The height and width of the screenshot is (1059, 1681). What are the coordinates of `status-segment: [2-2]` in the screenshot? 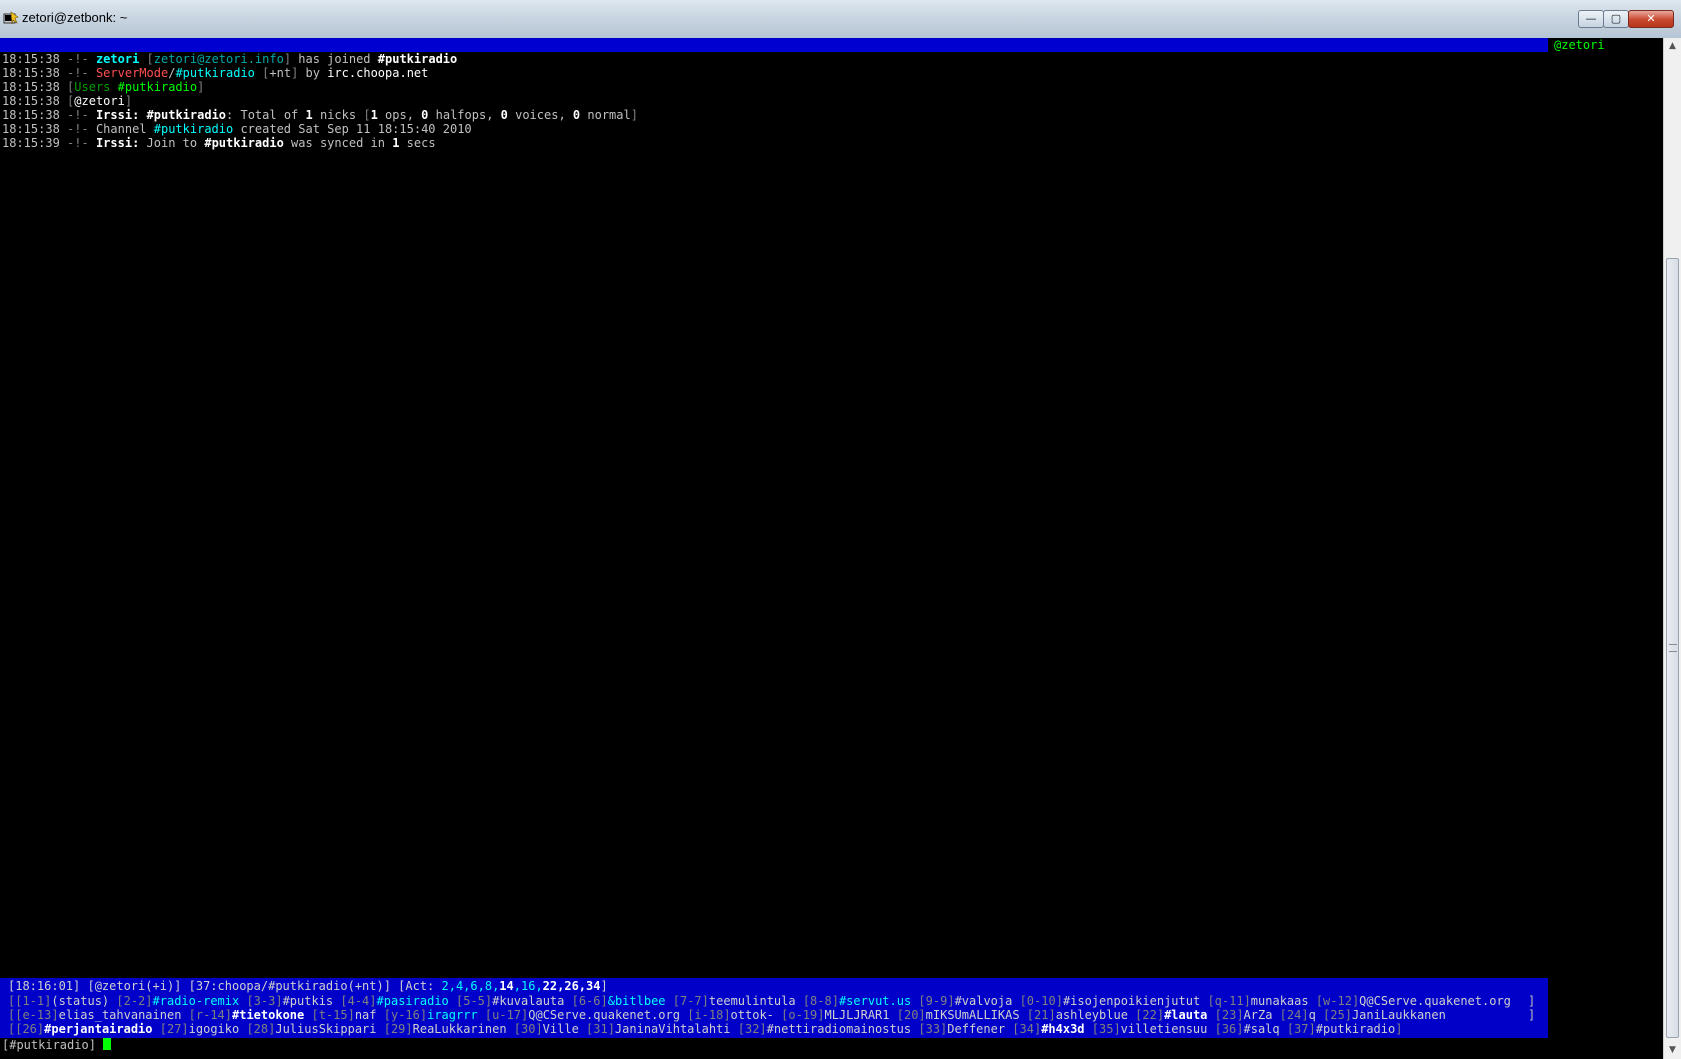 It's located at (131, 1001).